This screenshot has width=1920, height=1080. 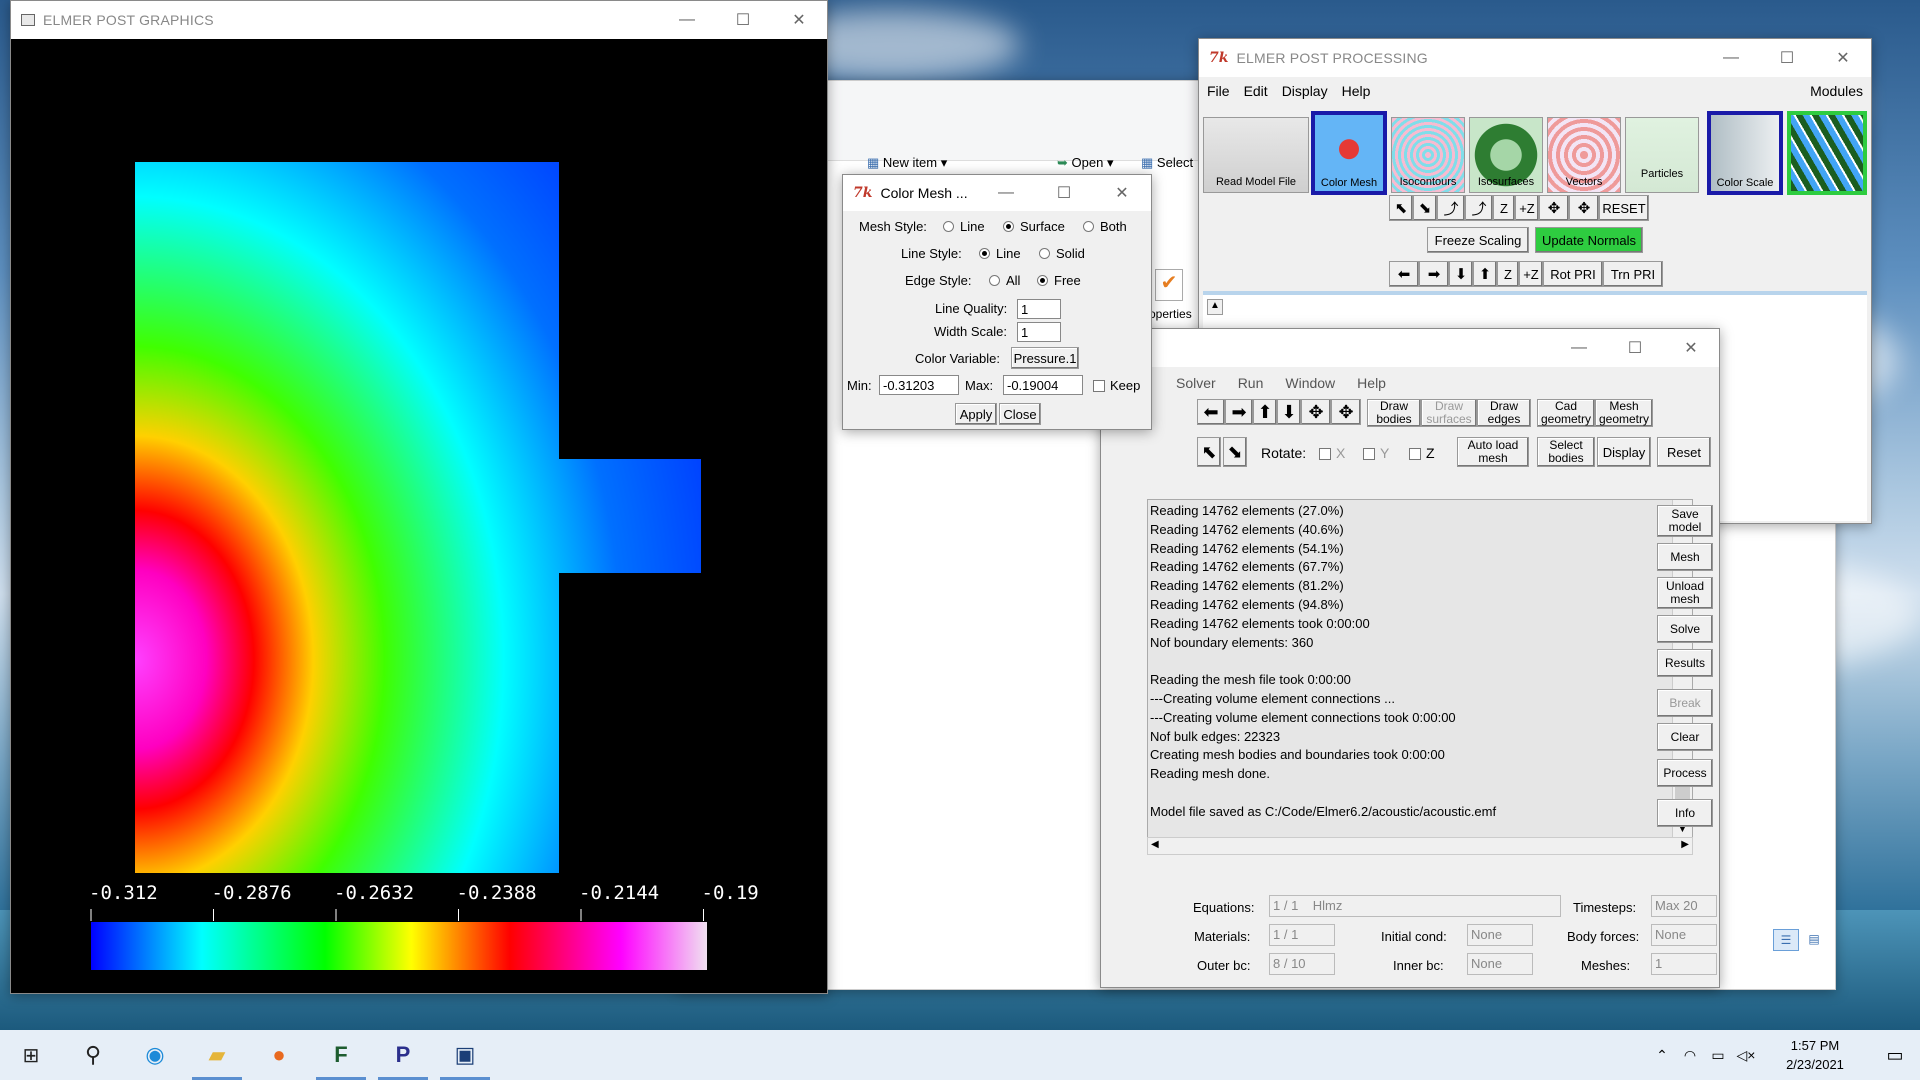 What do you see at coordinates (1000, 253) in the screenshot?
I see `line-style-line-radio: Line` at bounding box center [1000, 253].